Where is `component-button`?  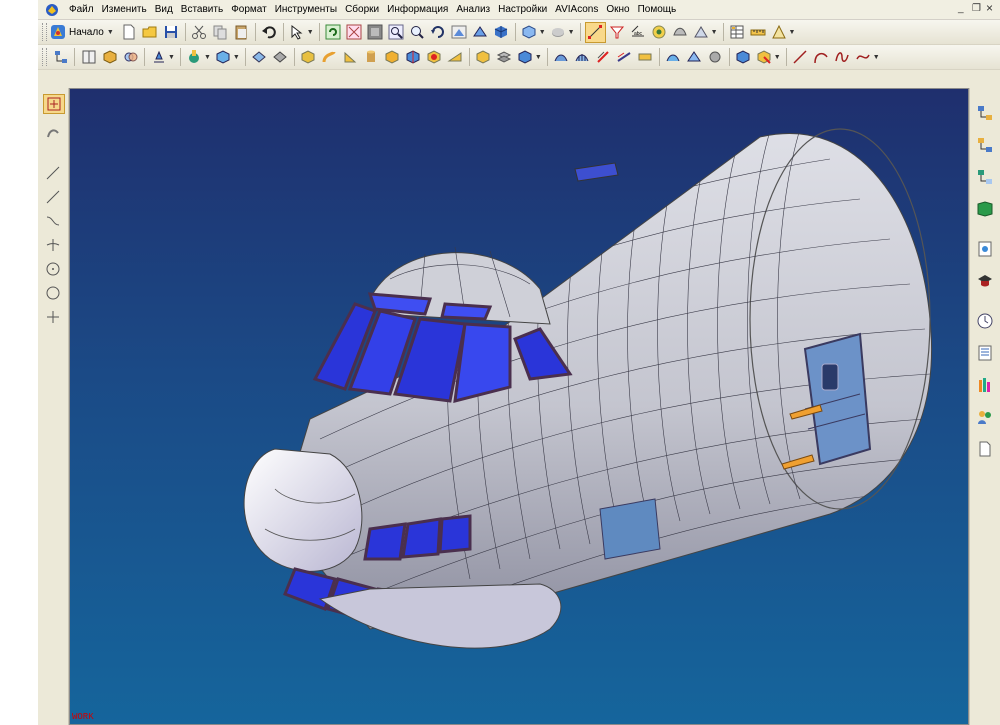
component-button is located at coordinates (194, 57).